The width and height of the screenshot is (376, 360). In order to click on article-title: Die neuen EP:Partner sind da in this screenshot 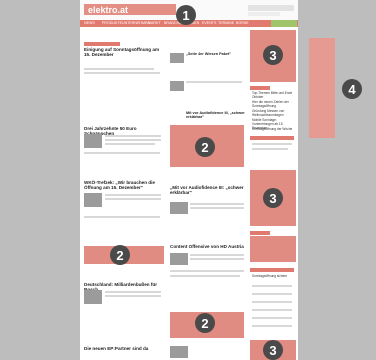, I will do `click(124, 348)`.